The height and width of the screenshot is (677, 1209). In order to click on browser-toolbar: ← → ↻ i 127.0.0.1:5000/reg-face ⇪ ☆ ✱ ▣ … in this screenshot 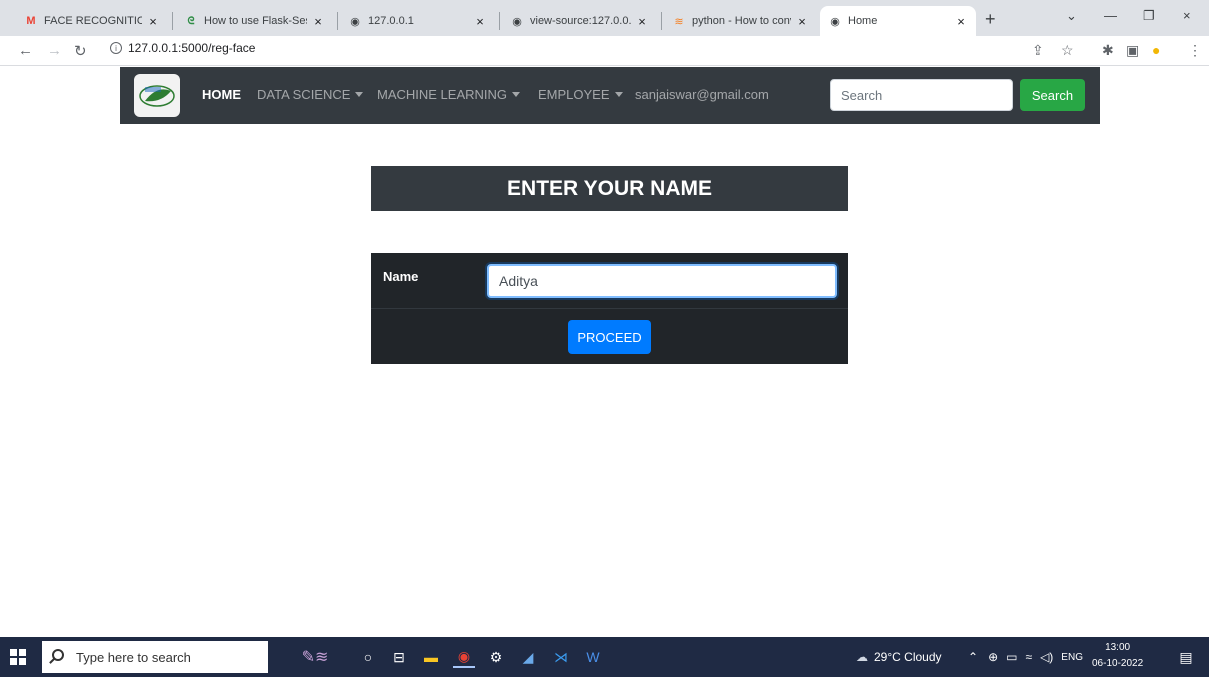, I will do `click(604, 51)`.